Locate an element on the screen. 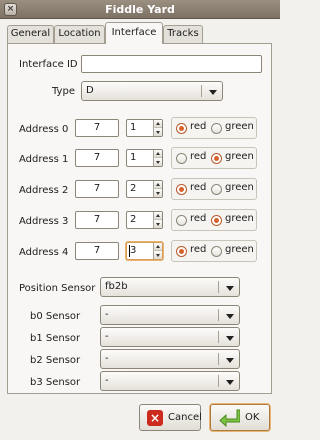 The width and height of the screenshot is (320, 440). b0-sensor-combo: - is located at coordinates (170, 315).